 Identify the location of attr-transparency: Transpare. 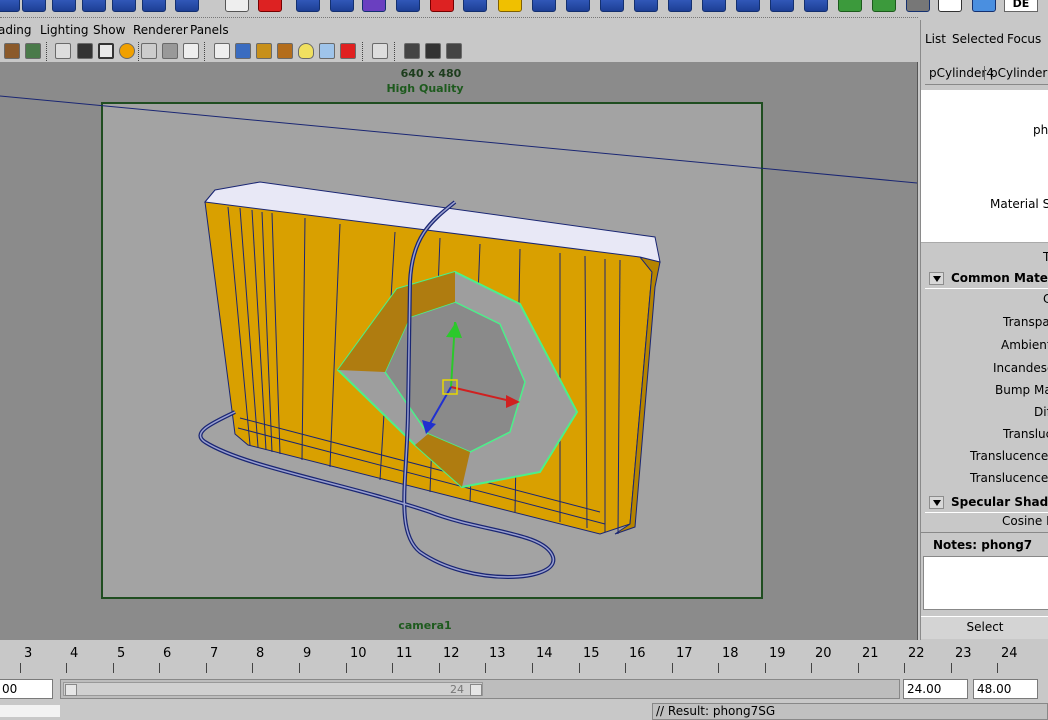
(1025, 322).